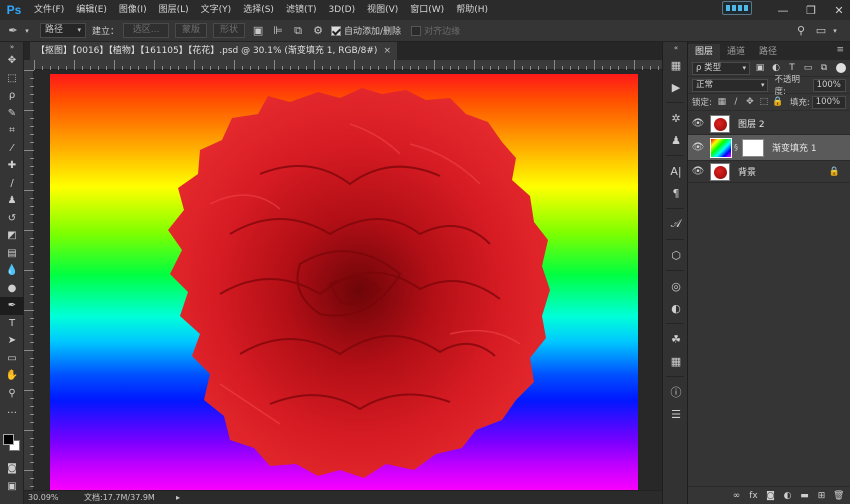 The image size is (850, 504). What do you see at coordinates (336, 30) in the screenshot?
I see `auto-add-delete-checkbox` at bounding box center [336, 30].